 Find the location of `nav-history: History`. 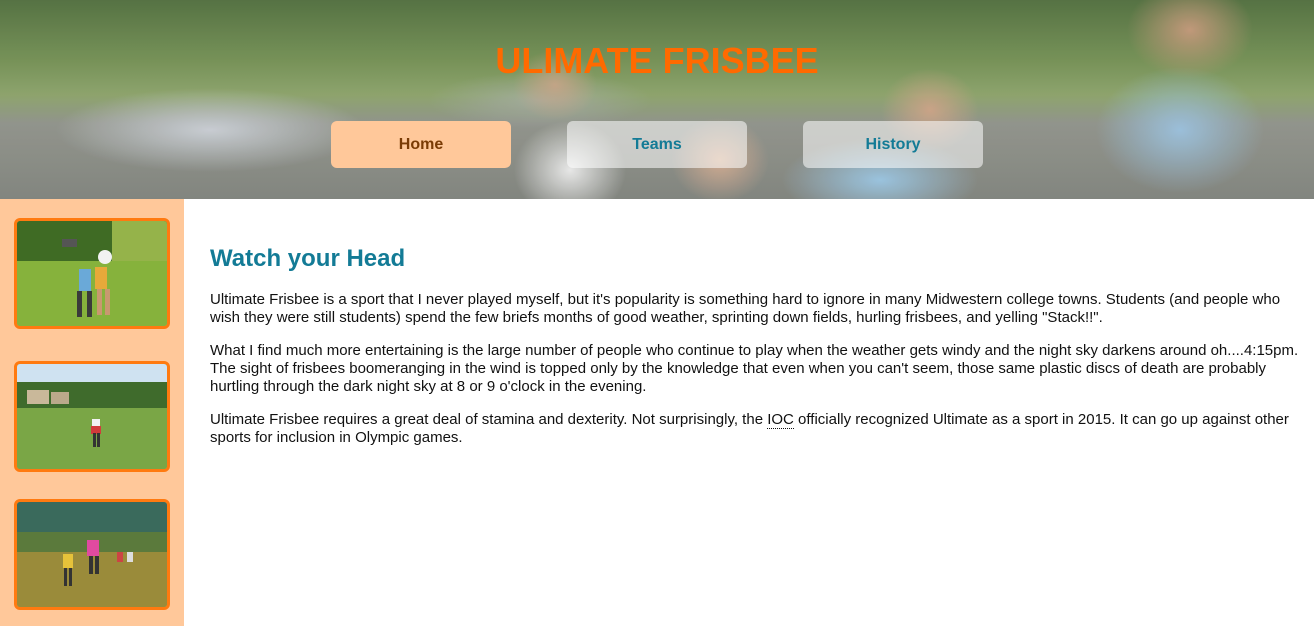

nav-history: History is located at coordinates (893, 144).